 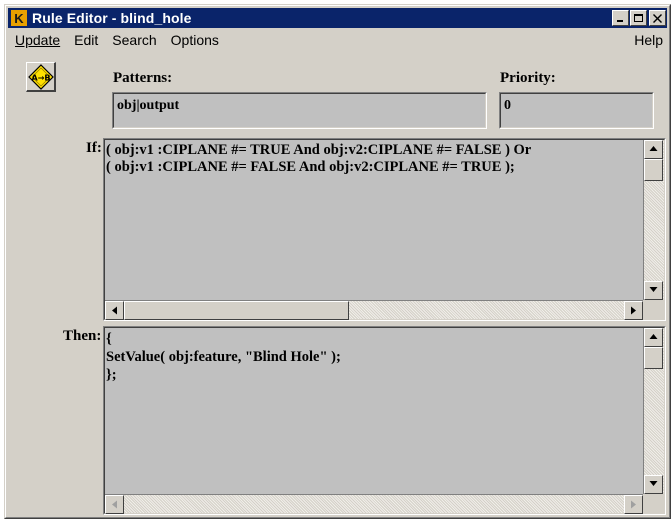 I want to click on menu-edit: Edit, so click(x=86, y=40).